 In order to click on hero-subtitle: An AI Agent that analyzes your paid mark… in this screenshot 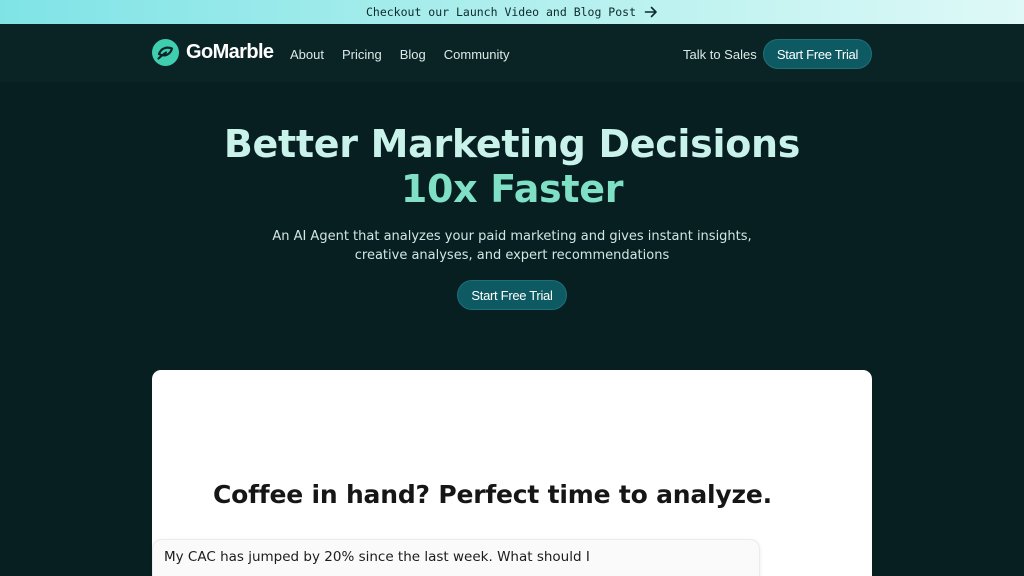, I will do `click(512, 246)`.